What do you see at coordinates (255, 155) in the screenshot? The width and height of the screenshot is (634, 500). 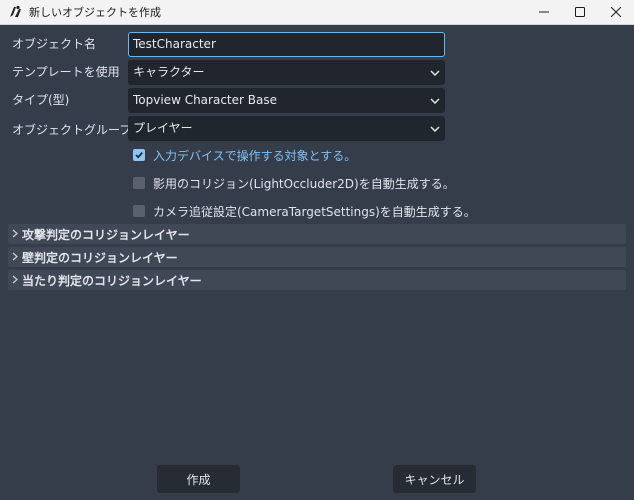 I see `input-device-checkbox-label: 入力デバイスで操作する対象とする。` at bounding box center [255, 155].